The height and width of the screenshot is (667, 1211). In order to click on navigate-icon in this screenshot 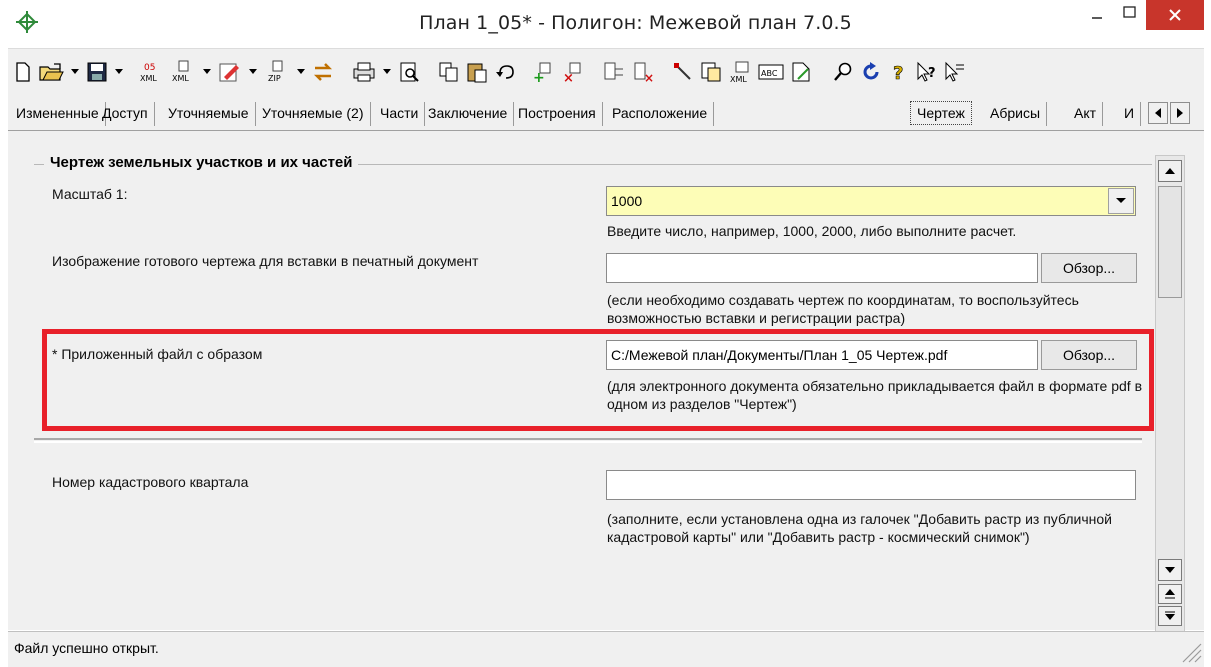, I will do `click(954, 71)`.